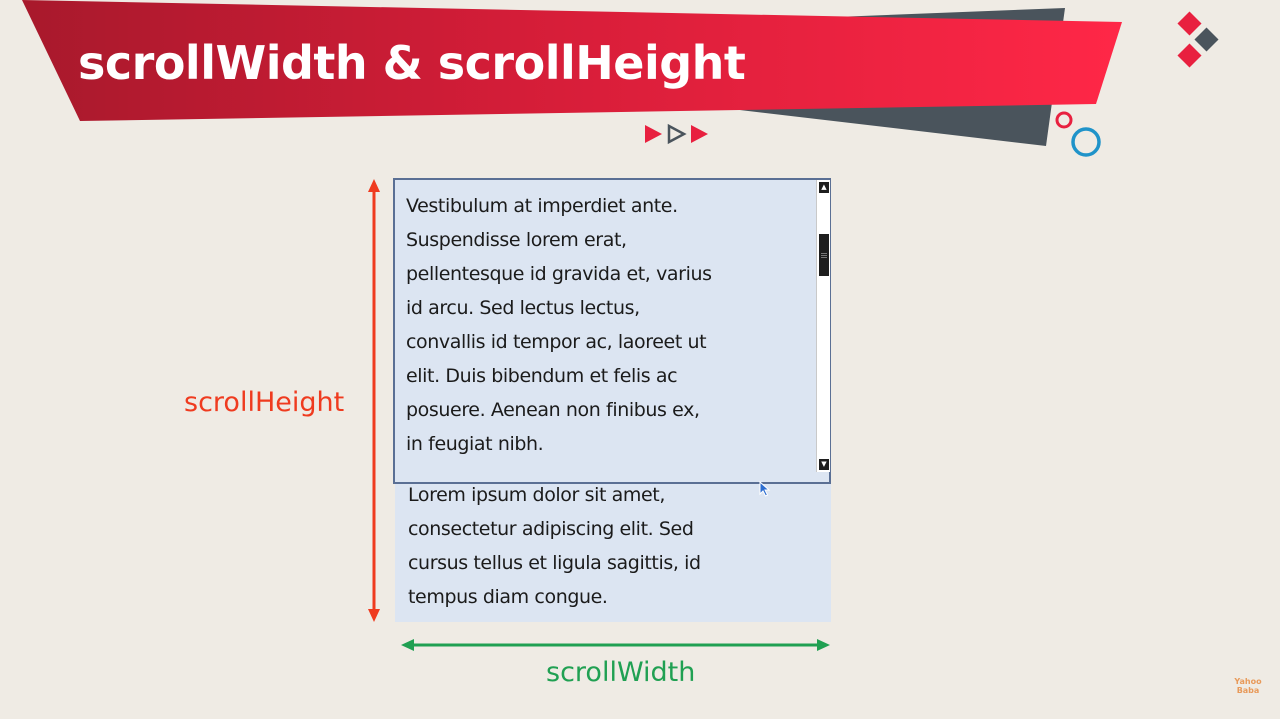 This screenshot has height=719, width=1280. What do you see at coordinates (1248, 690) in the screenshot?
I see `watermark-line-2: Baba` at bounding box center [1248, 690].